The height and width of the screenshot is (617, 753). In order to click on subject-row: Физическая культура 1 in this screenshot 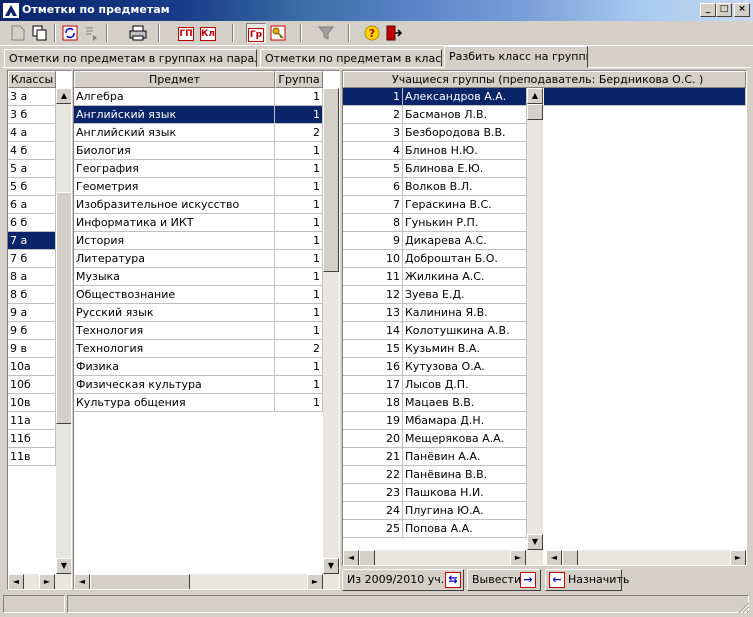, I will do `click(198, 385)`.